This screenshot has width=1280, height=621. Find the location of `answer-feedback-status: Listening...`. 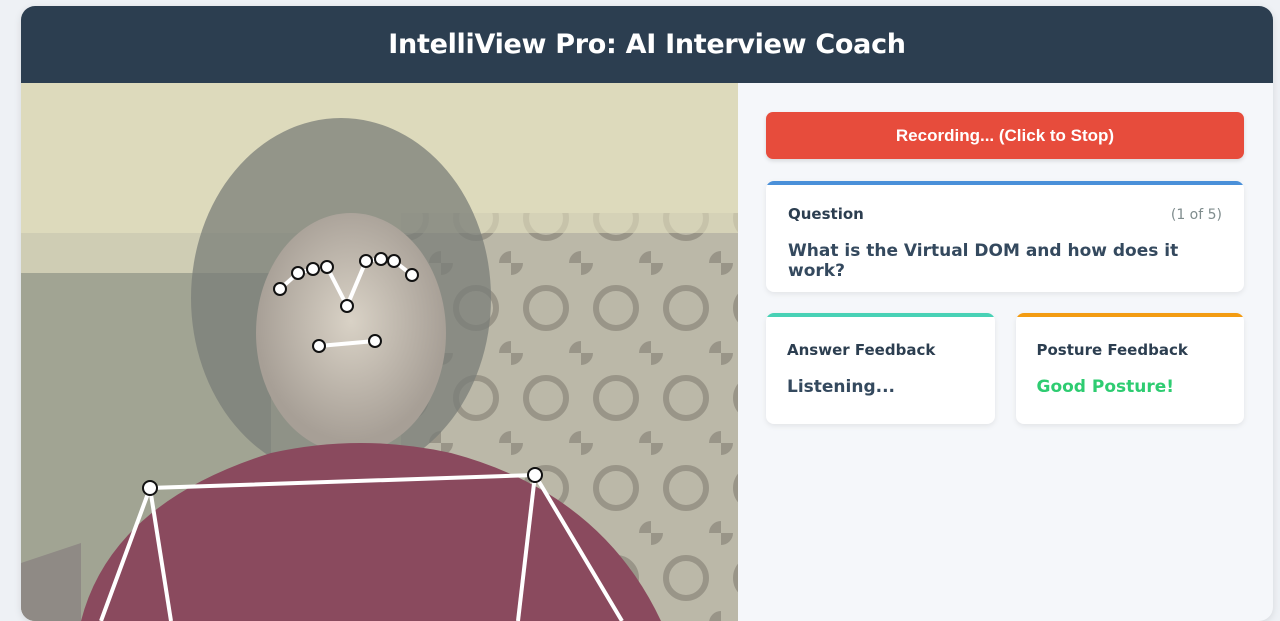

answer-feedback-status: Listening... is located at coordinates (841, 387).